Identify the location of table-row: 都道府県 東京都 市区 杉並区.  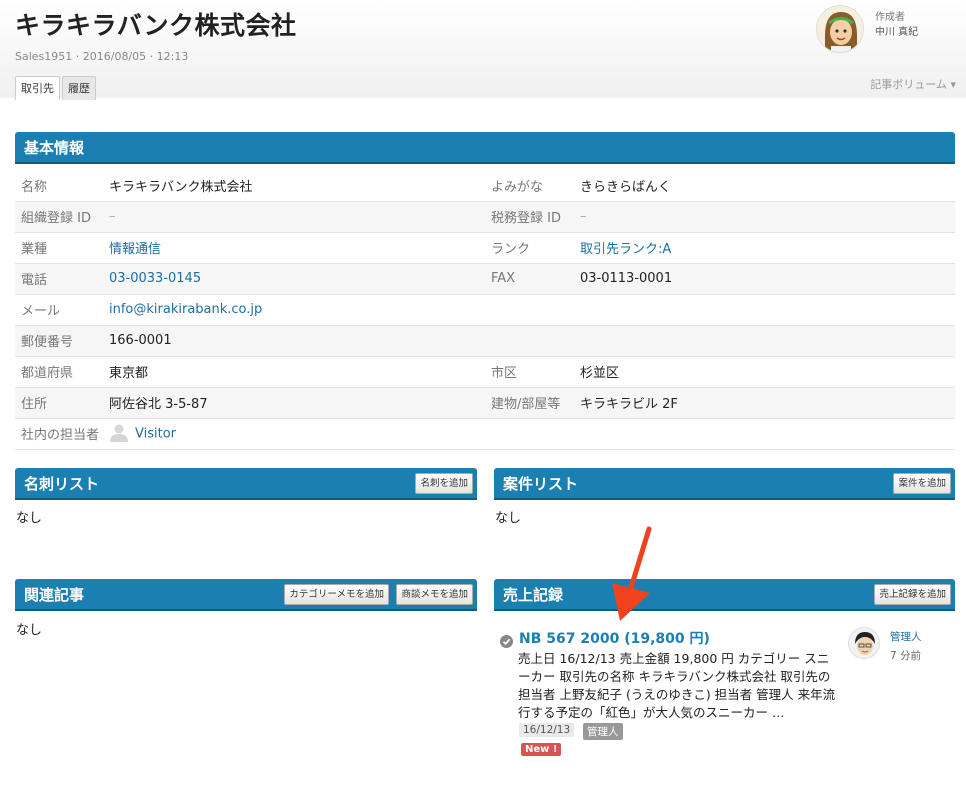
(485, 372).